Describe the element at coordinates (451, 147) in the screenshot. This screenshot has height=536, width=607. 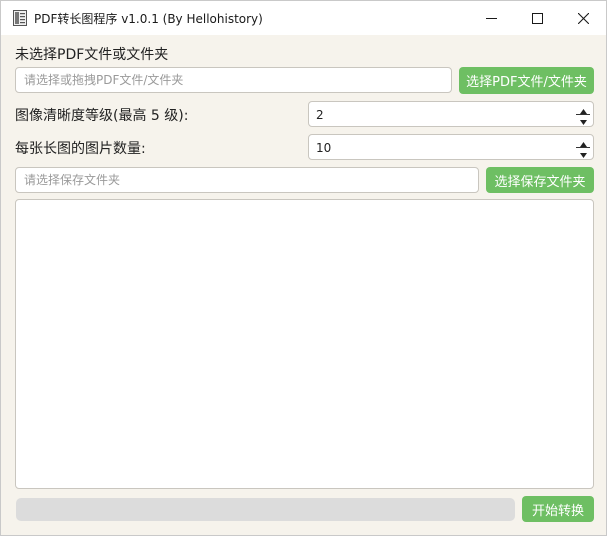
I see `images-per-long-spinbox: 10` at that location.